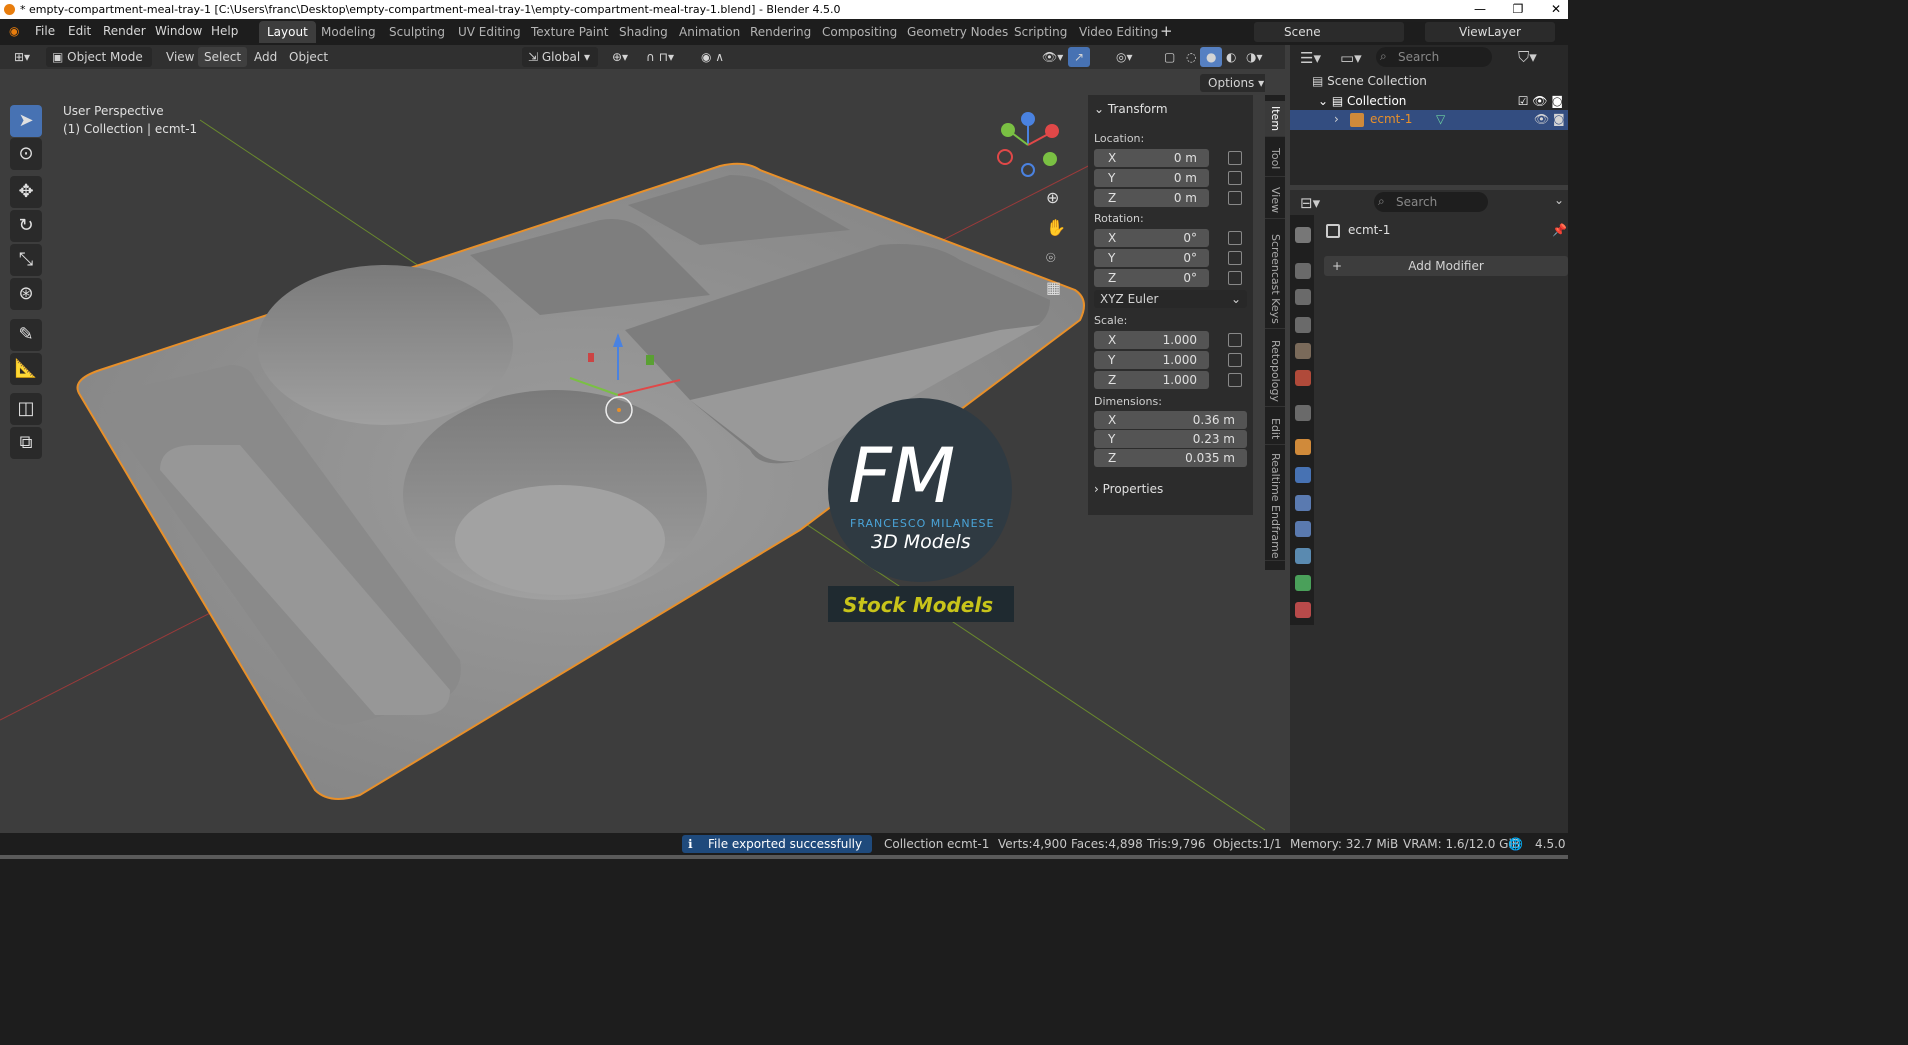  I want to click on rotation-y-field: Y 0°, so click(1151, 258).